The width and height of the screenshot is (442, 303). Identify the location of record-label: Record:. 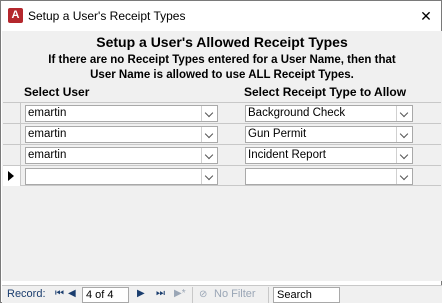
(26, 294).